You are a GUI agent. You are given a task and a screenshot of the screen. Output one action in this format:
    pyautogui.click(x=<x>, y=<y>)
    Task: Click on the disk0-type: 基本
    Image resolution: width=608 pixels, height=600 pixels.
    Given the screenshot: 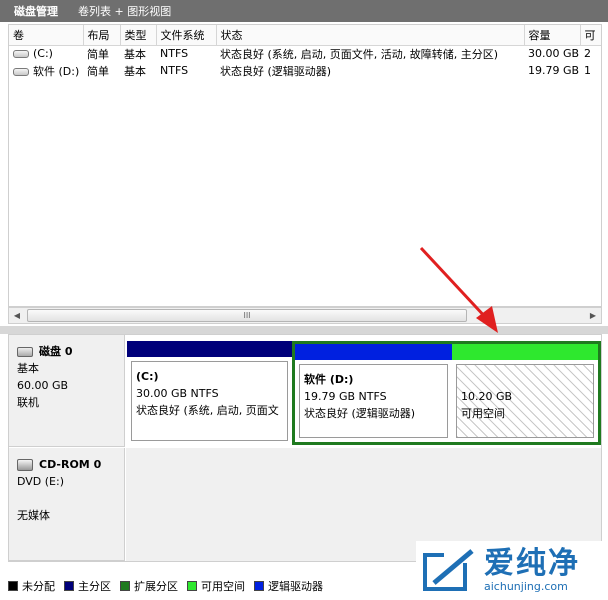 What is the action you would take?
    pyautogui.click(x=28, y=368)
    